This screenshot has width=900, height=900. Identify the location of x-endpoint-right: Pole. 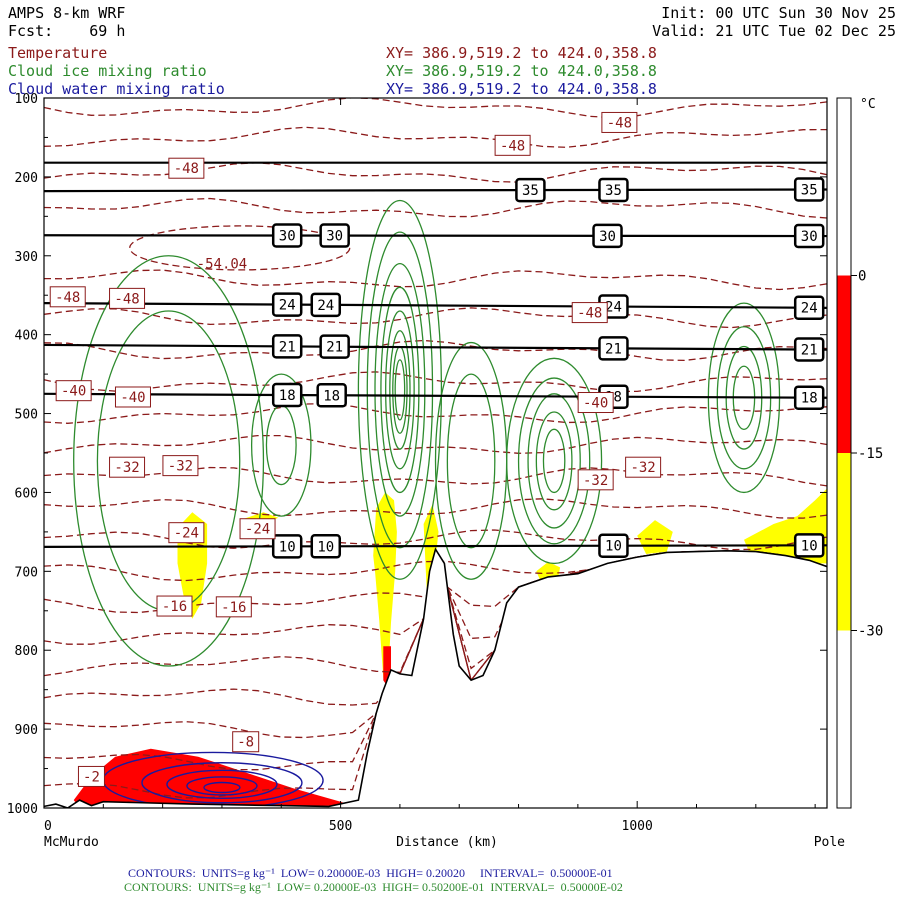
(829, 842).